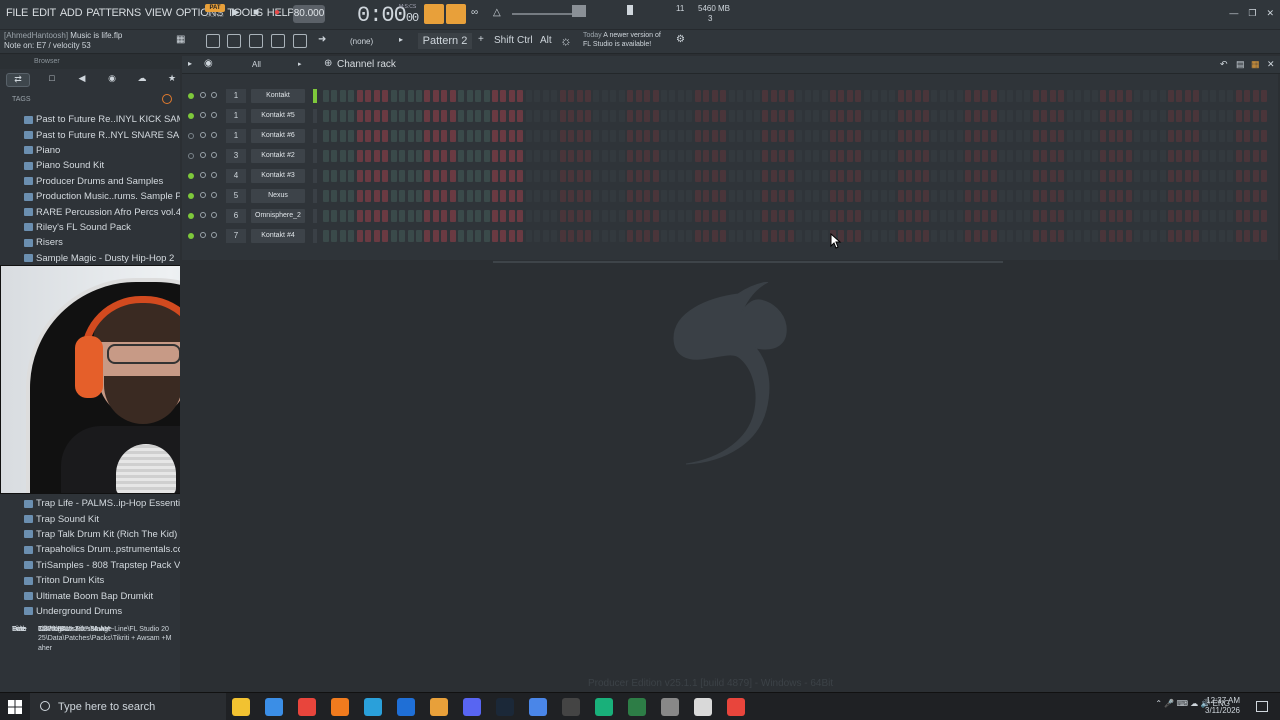  What do you see at coordinates (236, 136) in the screenshot?
I see `mixer-track-number: 1` at bounding box center [236, 136].